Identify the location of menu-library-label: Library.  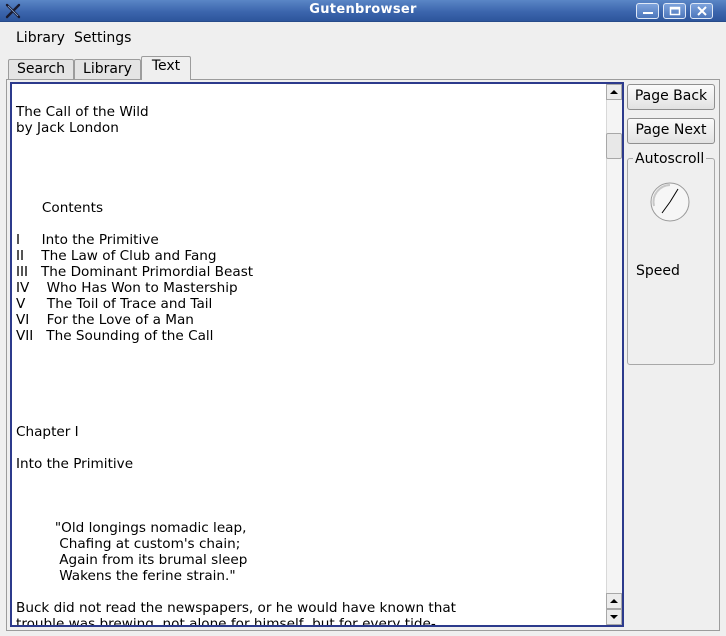
(40, 38).